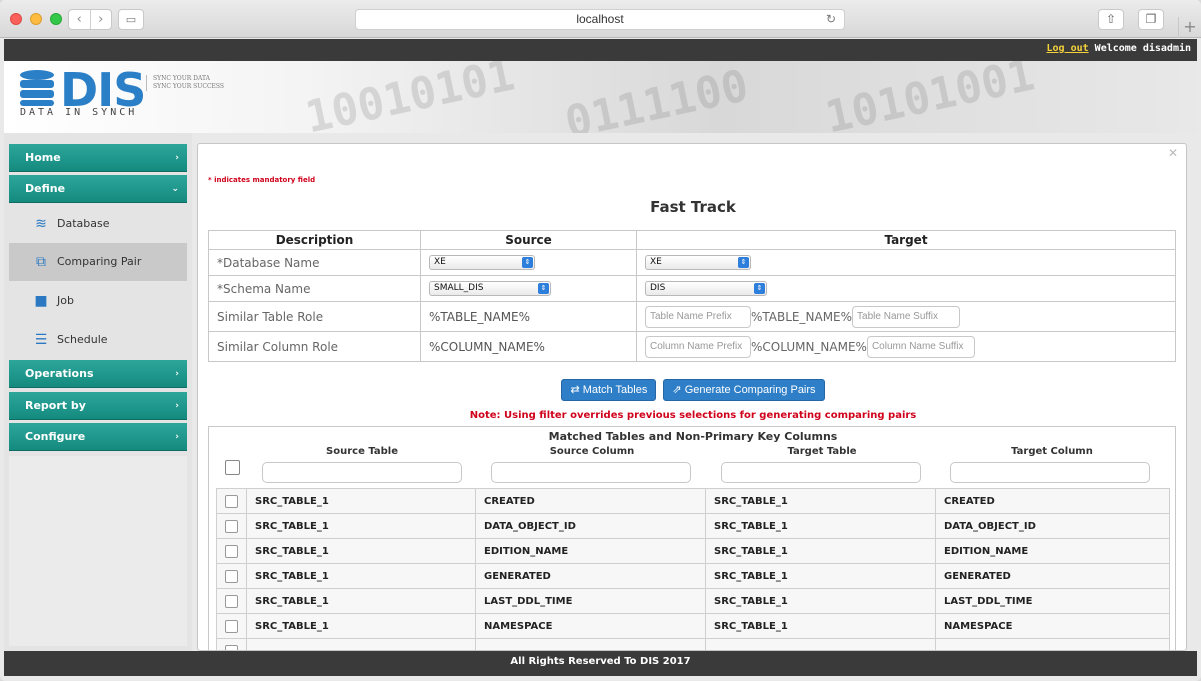  I want to click on column-prefix-input: Column Name Prefix, so click(698, 346).